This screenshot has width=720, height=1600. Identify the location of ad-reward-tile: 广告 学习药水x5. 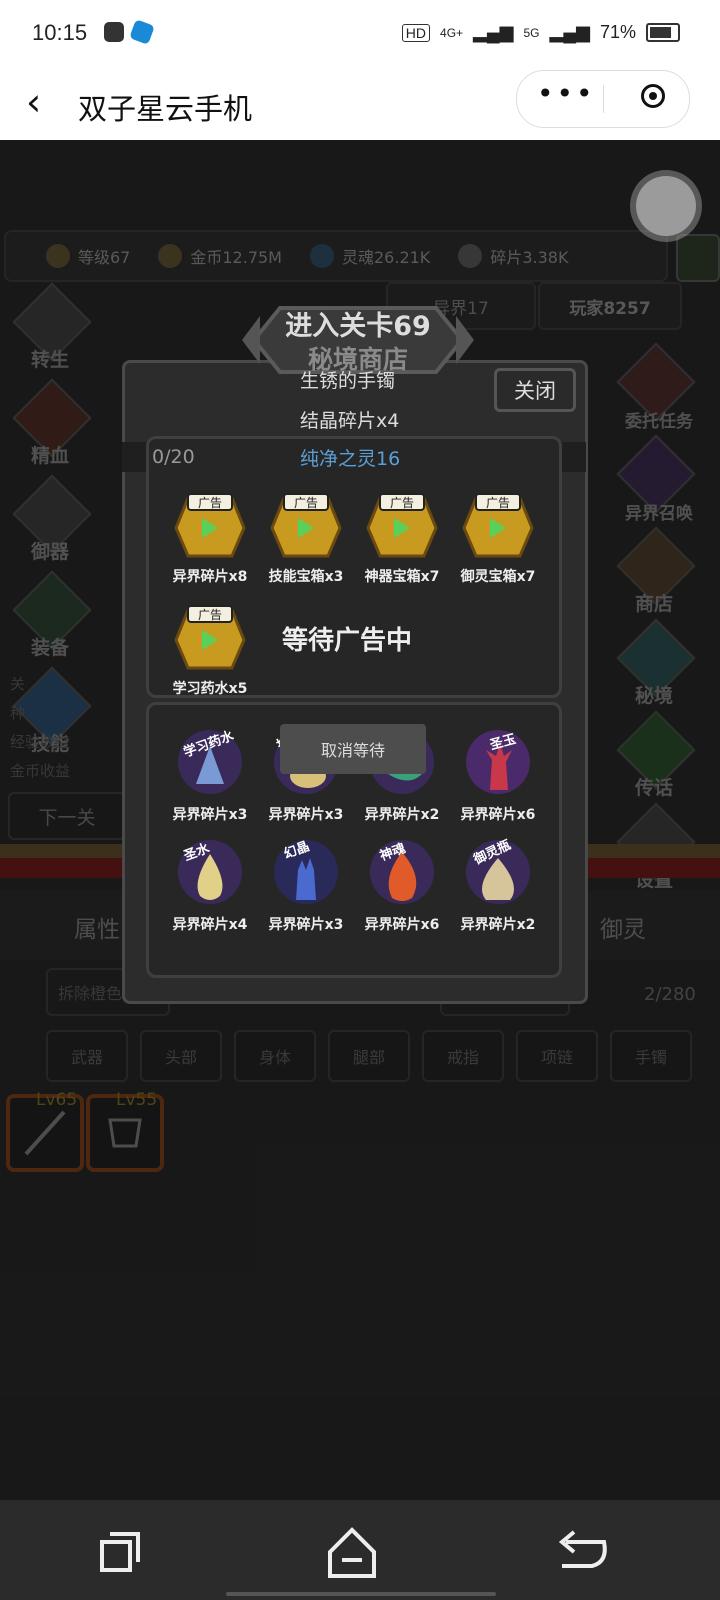
(210, 645).